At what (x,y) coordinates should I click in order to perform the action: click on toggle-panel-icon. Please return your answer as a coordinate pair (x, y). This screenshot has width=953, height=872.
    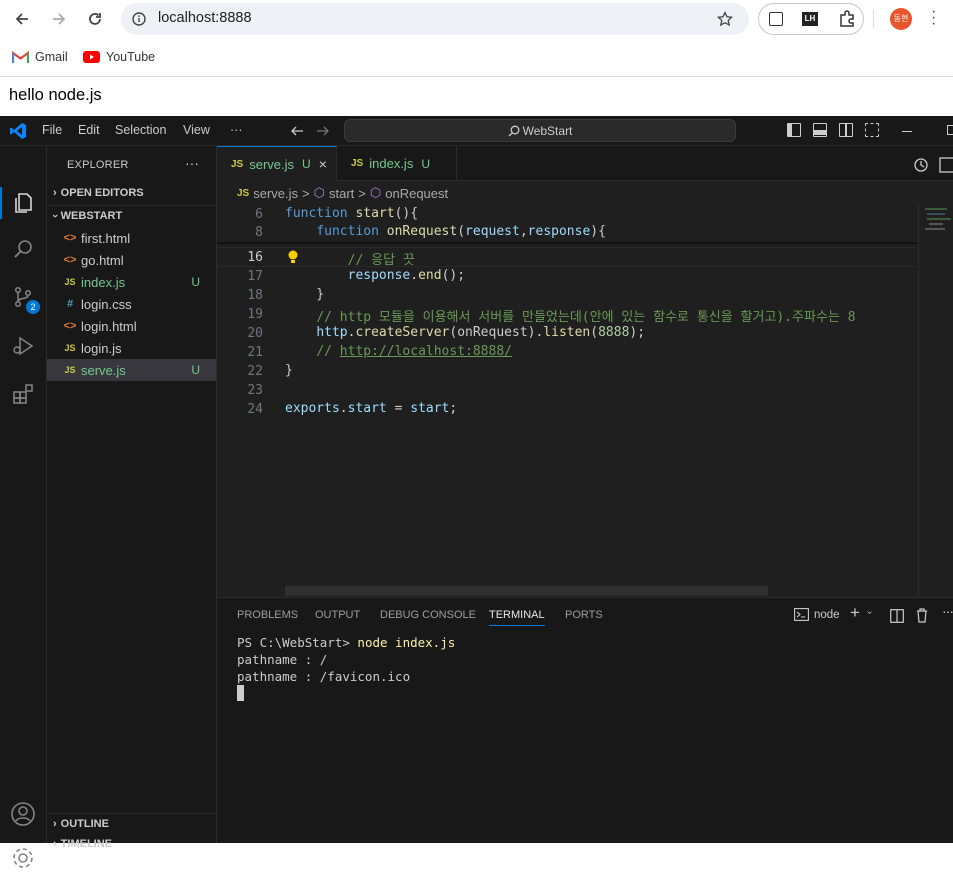
    Looking at the image, I should click on (820, 130).